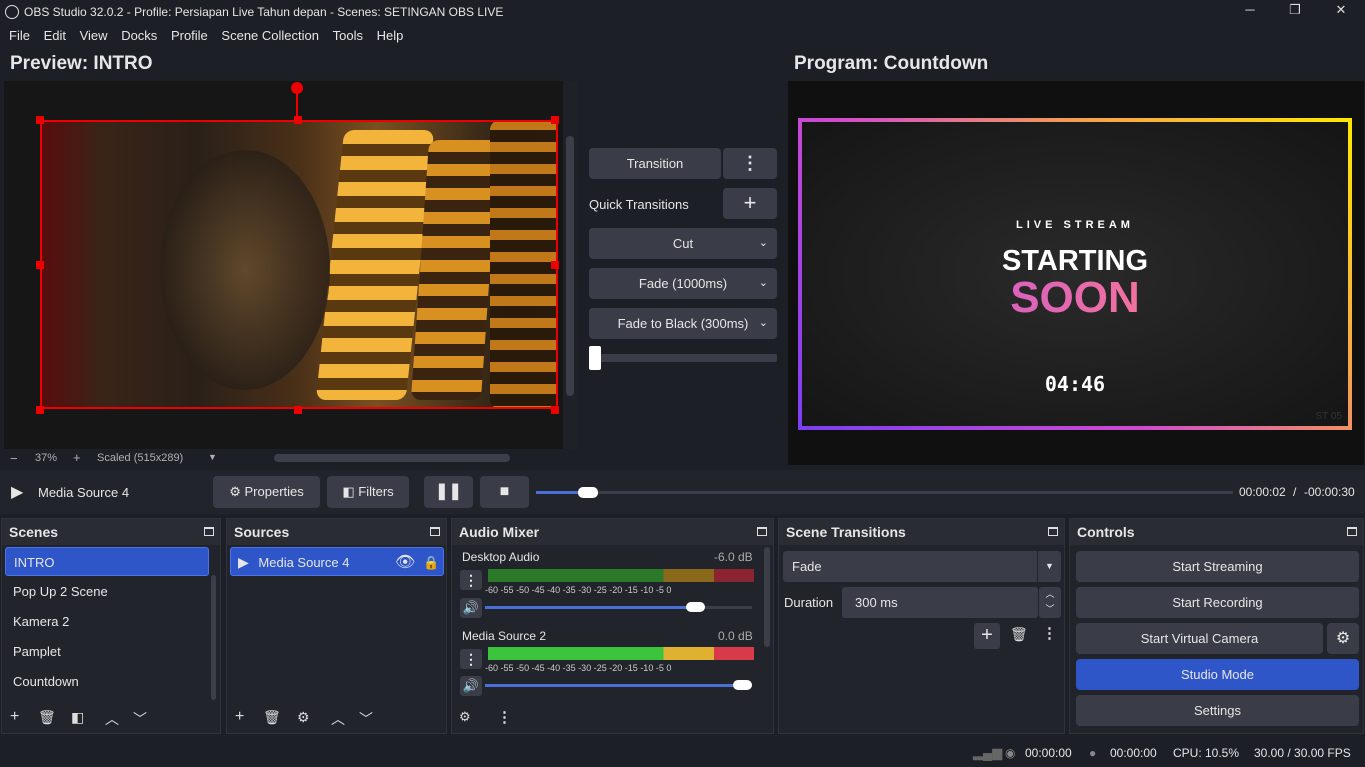  Describe the element at coordinates (504, 717) in the screenshot. I see `mixer-menu-icon: ⋮` at that location.